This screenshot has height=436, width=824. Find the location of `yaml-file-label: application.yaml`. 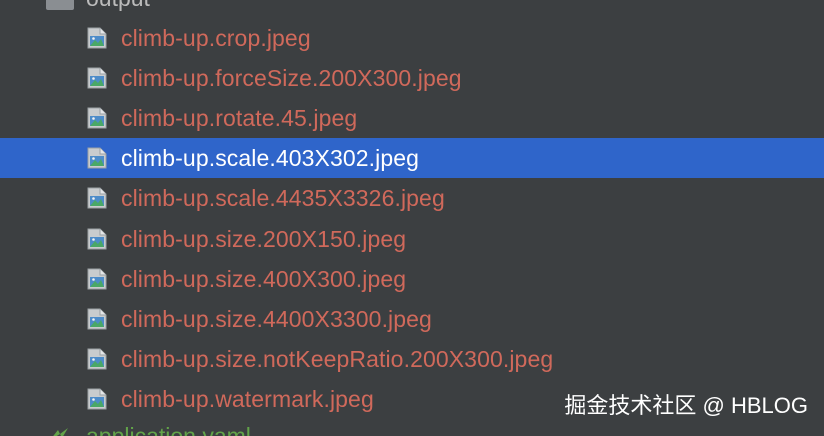

yaml-file-label: application.yaml is located at coordinates (168, 429).